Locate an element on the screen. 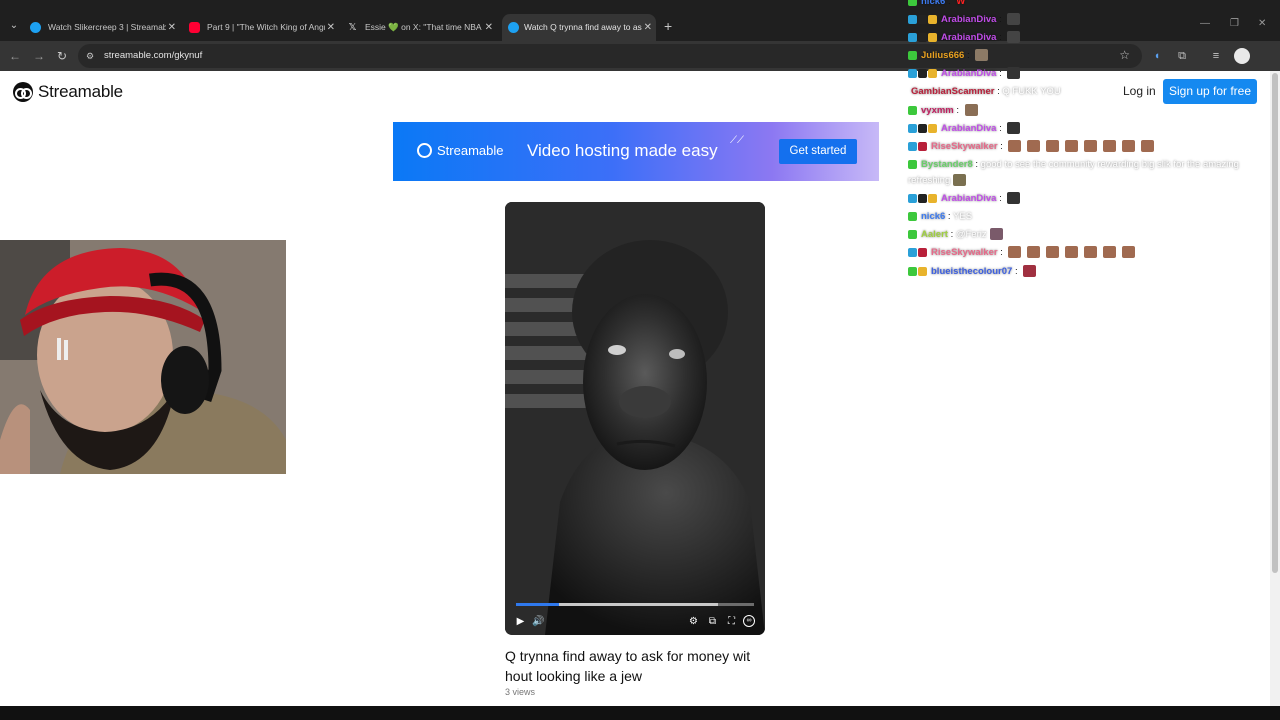 This screenshot has height=720, width=1280. streamable-watermark-icon: ∞ is located at coordinates (749, 621).